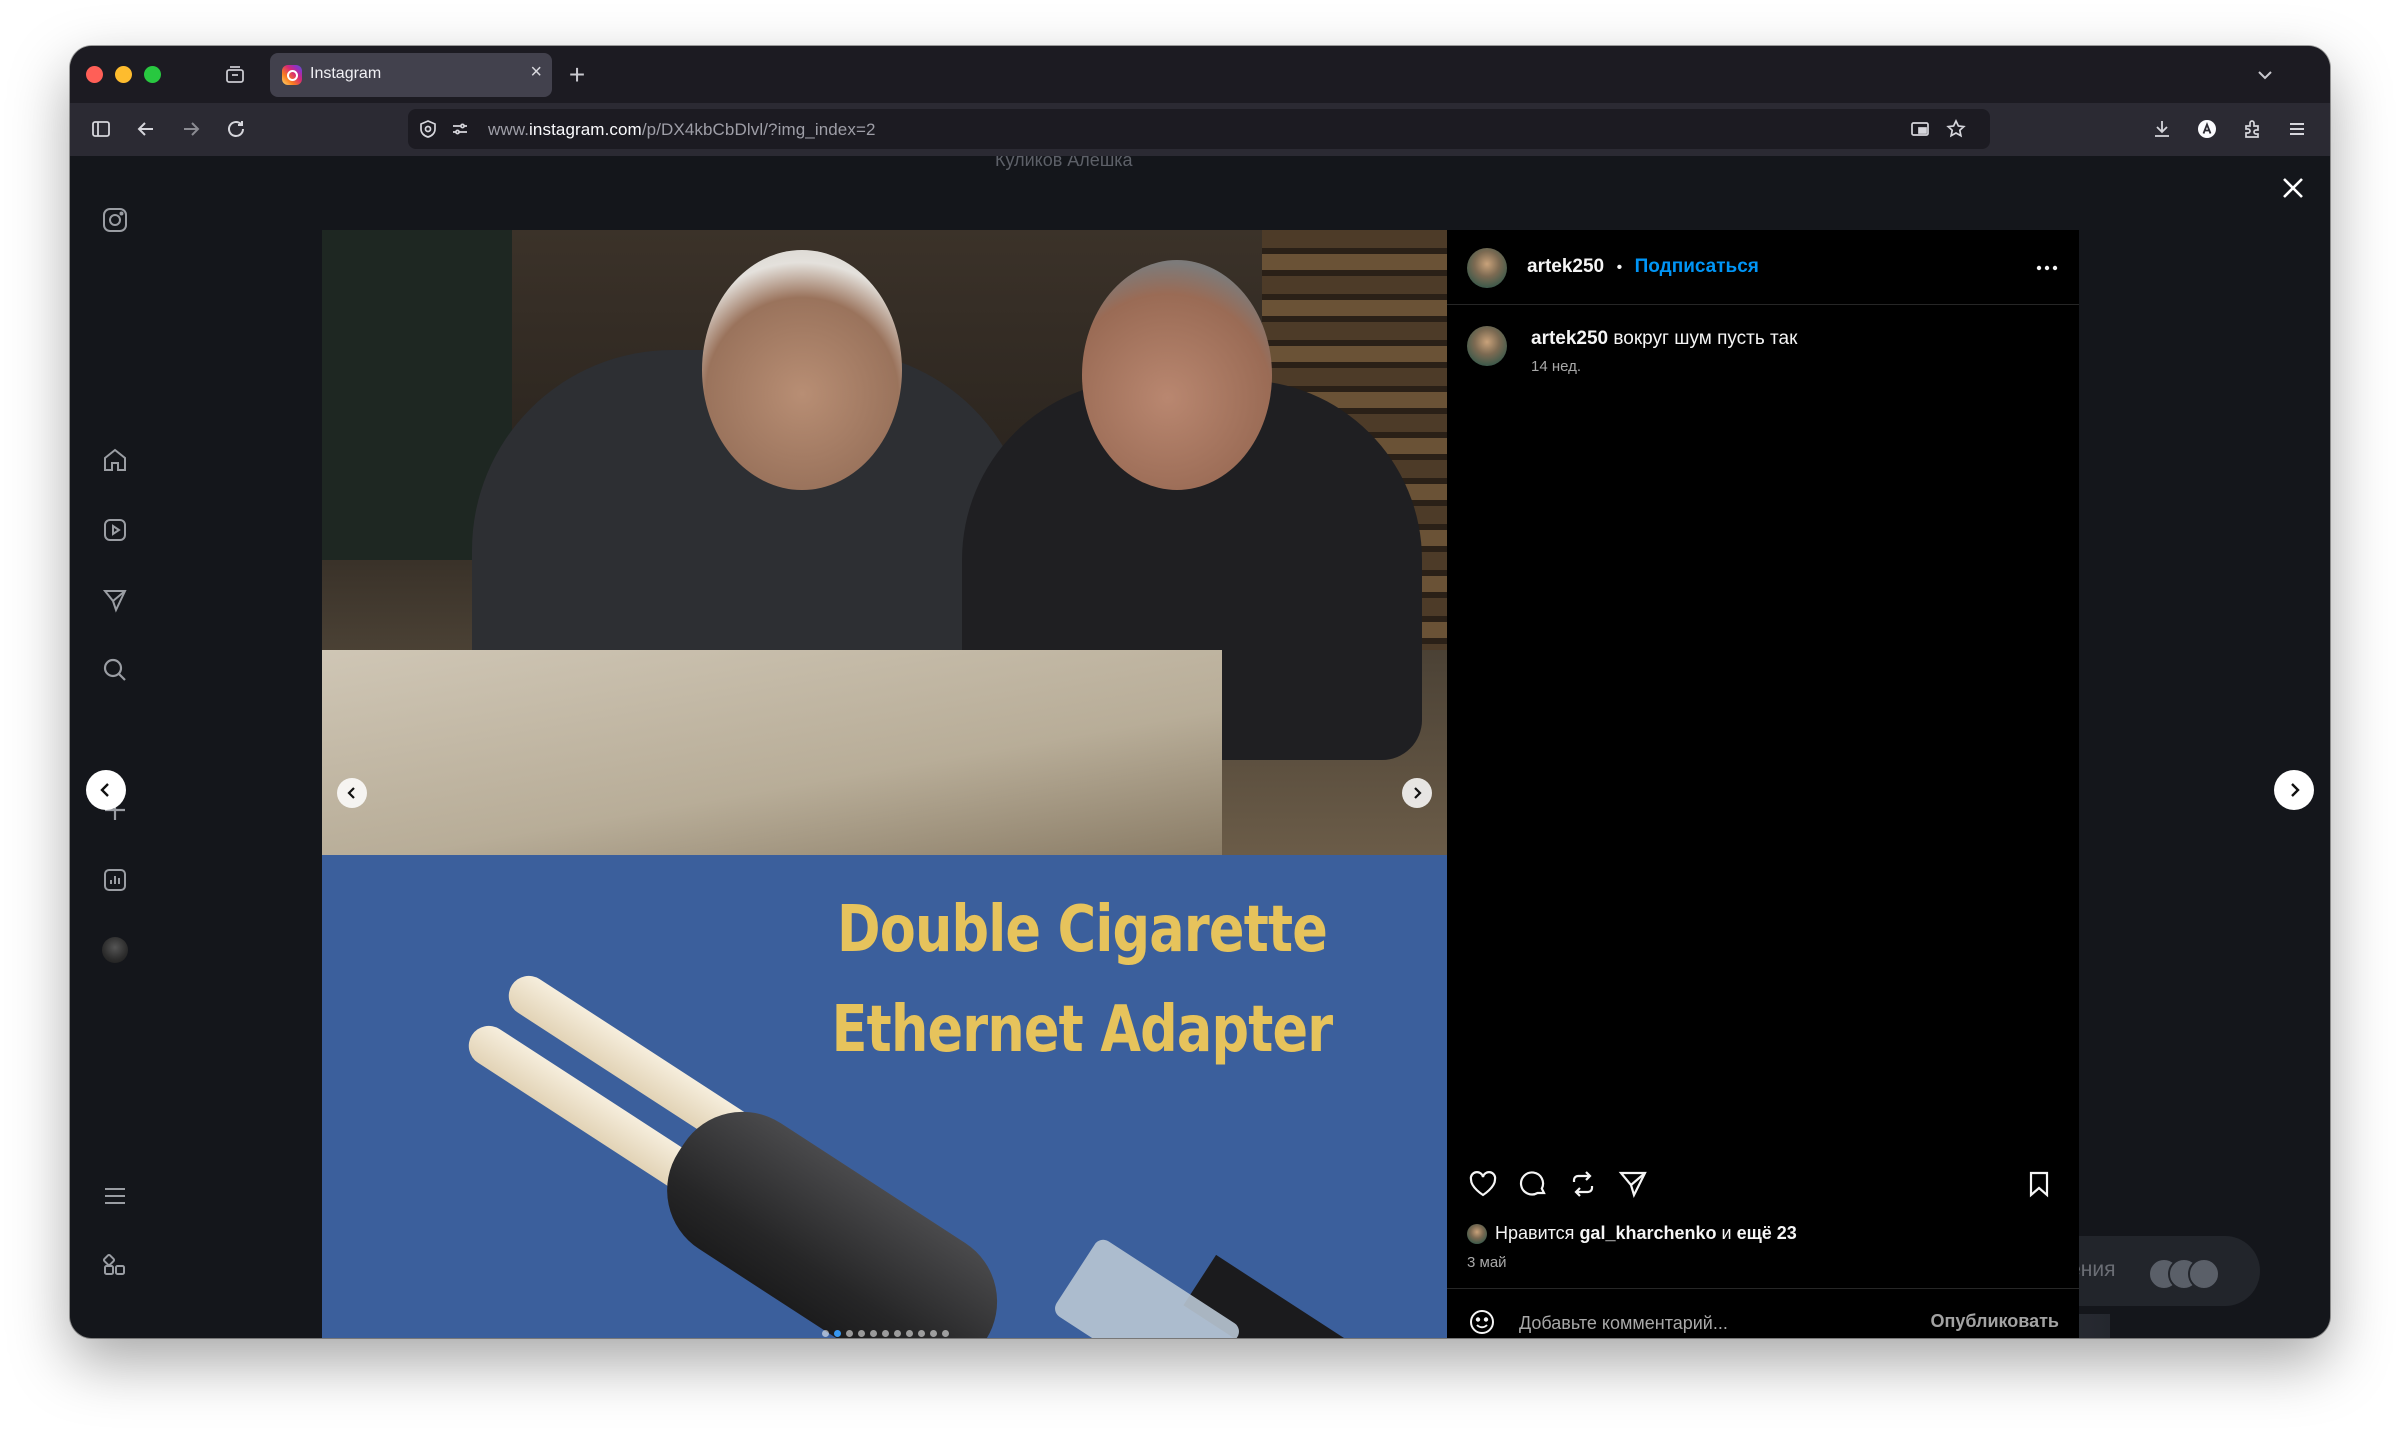 This screenshot has width=2400, height=1432. What do you see at coordinates (1920, 129) in the screenshot?
I see `picture-in-picture-icon` at bounding box center [1920, 129].